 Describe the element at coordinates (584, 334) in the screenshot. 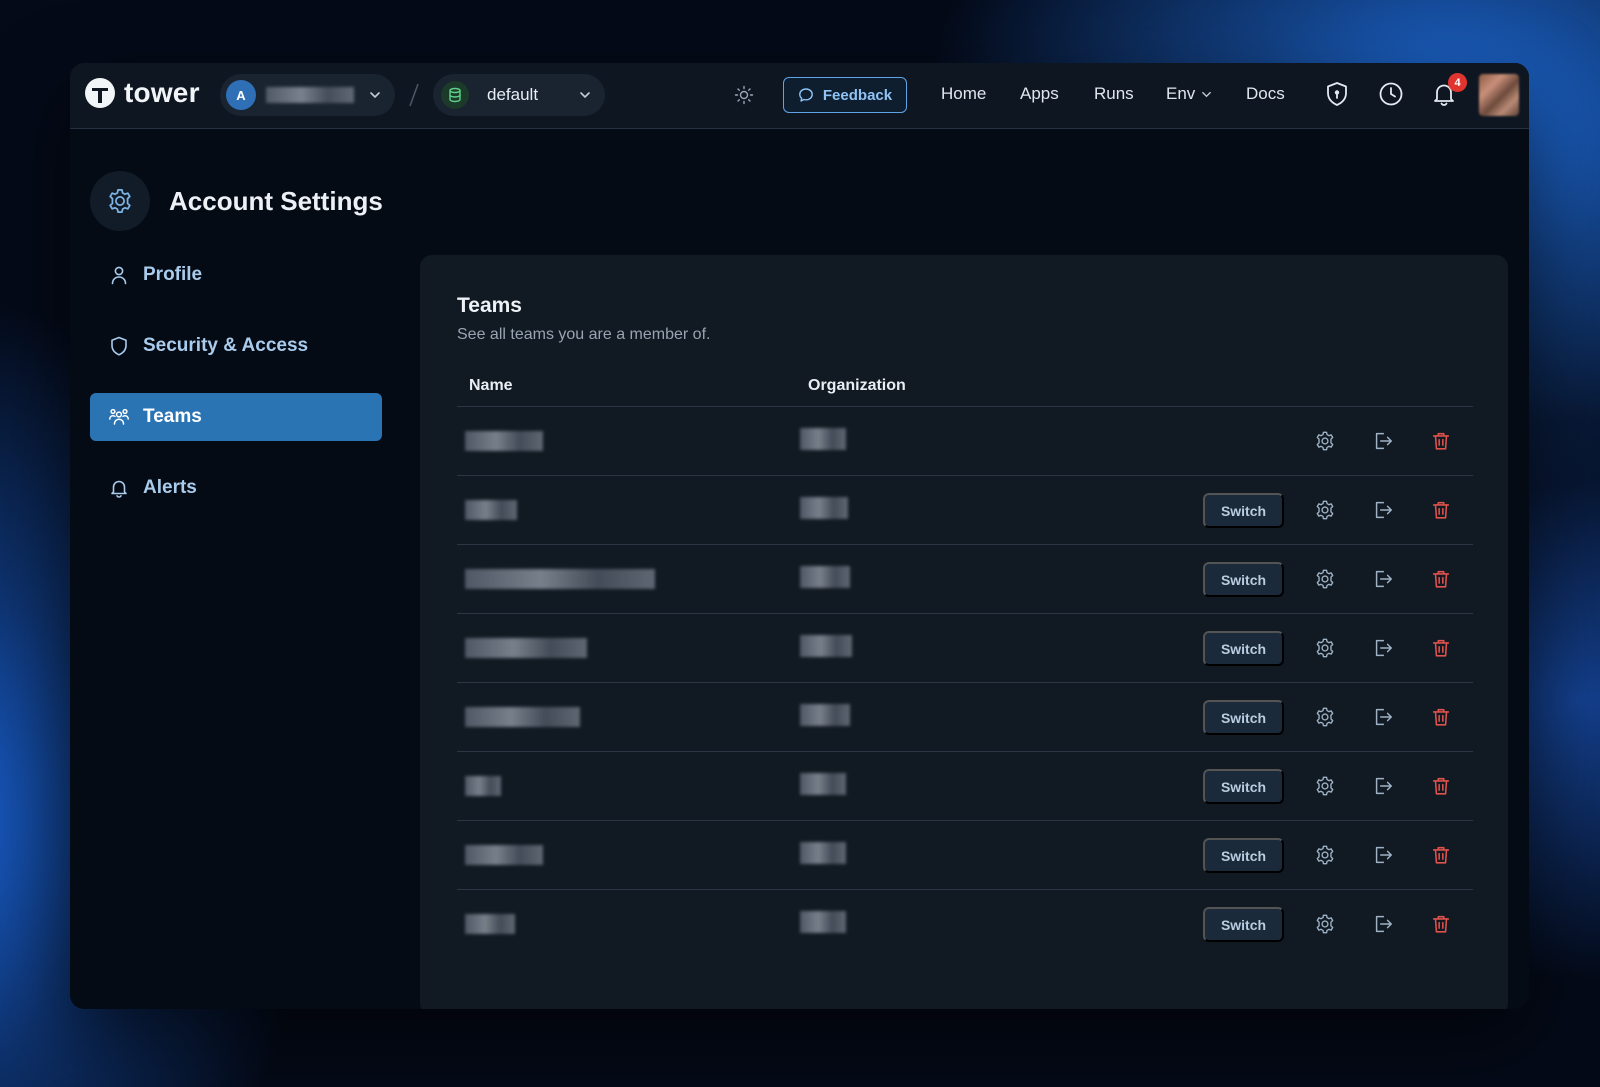

I see `section-subtitle: See all teams you are a member of.` at that location.